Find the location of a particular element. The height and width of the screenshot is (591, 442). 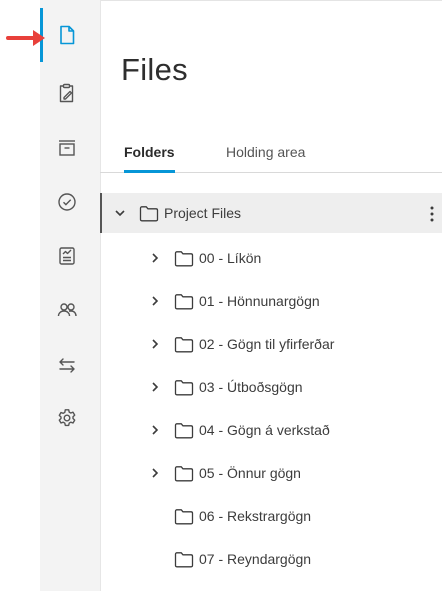

more-options-icon is located at coordinates (432, 214).